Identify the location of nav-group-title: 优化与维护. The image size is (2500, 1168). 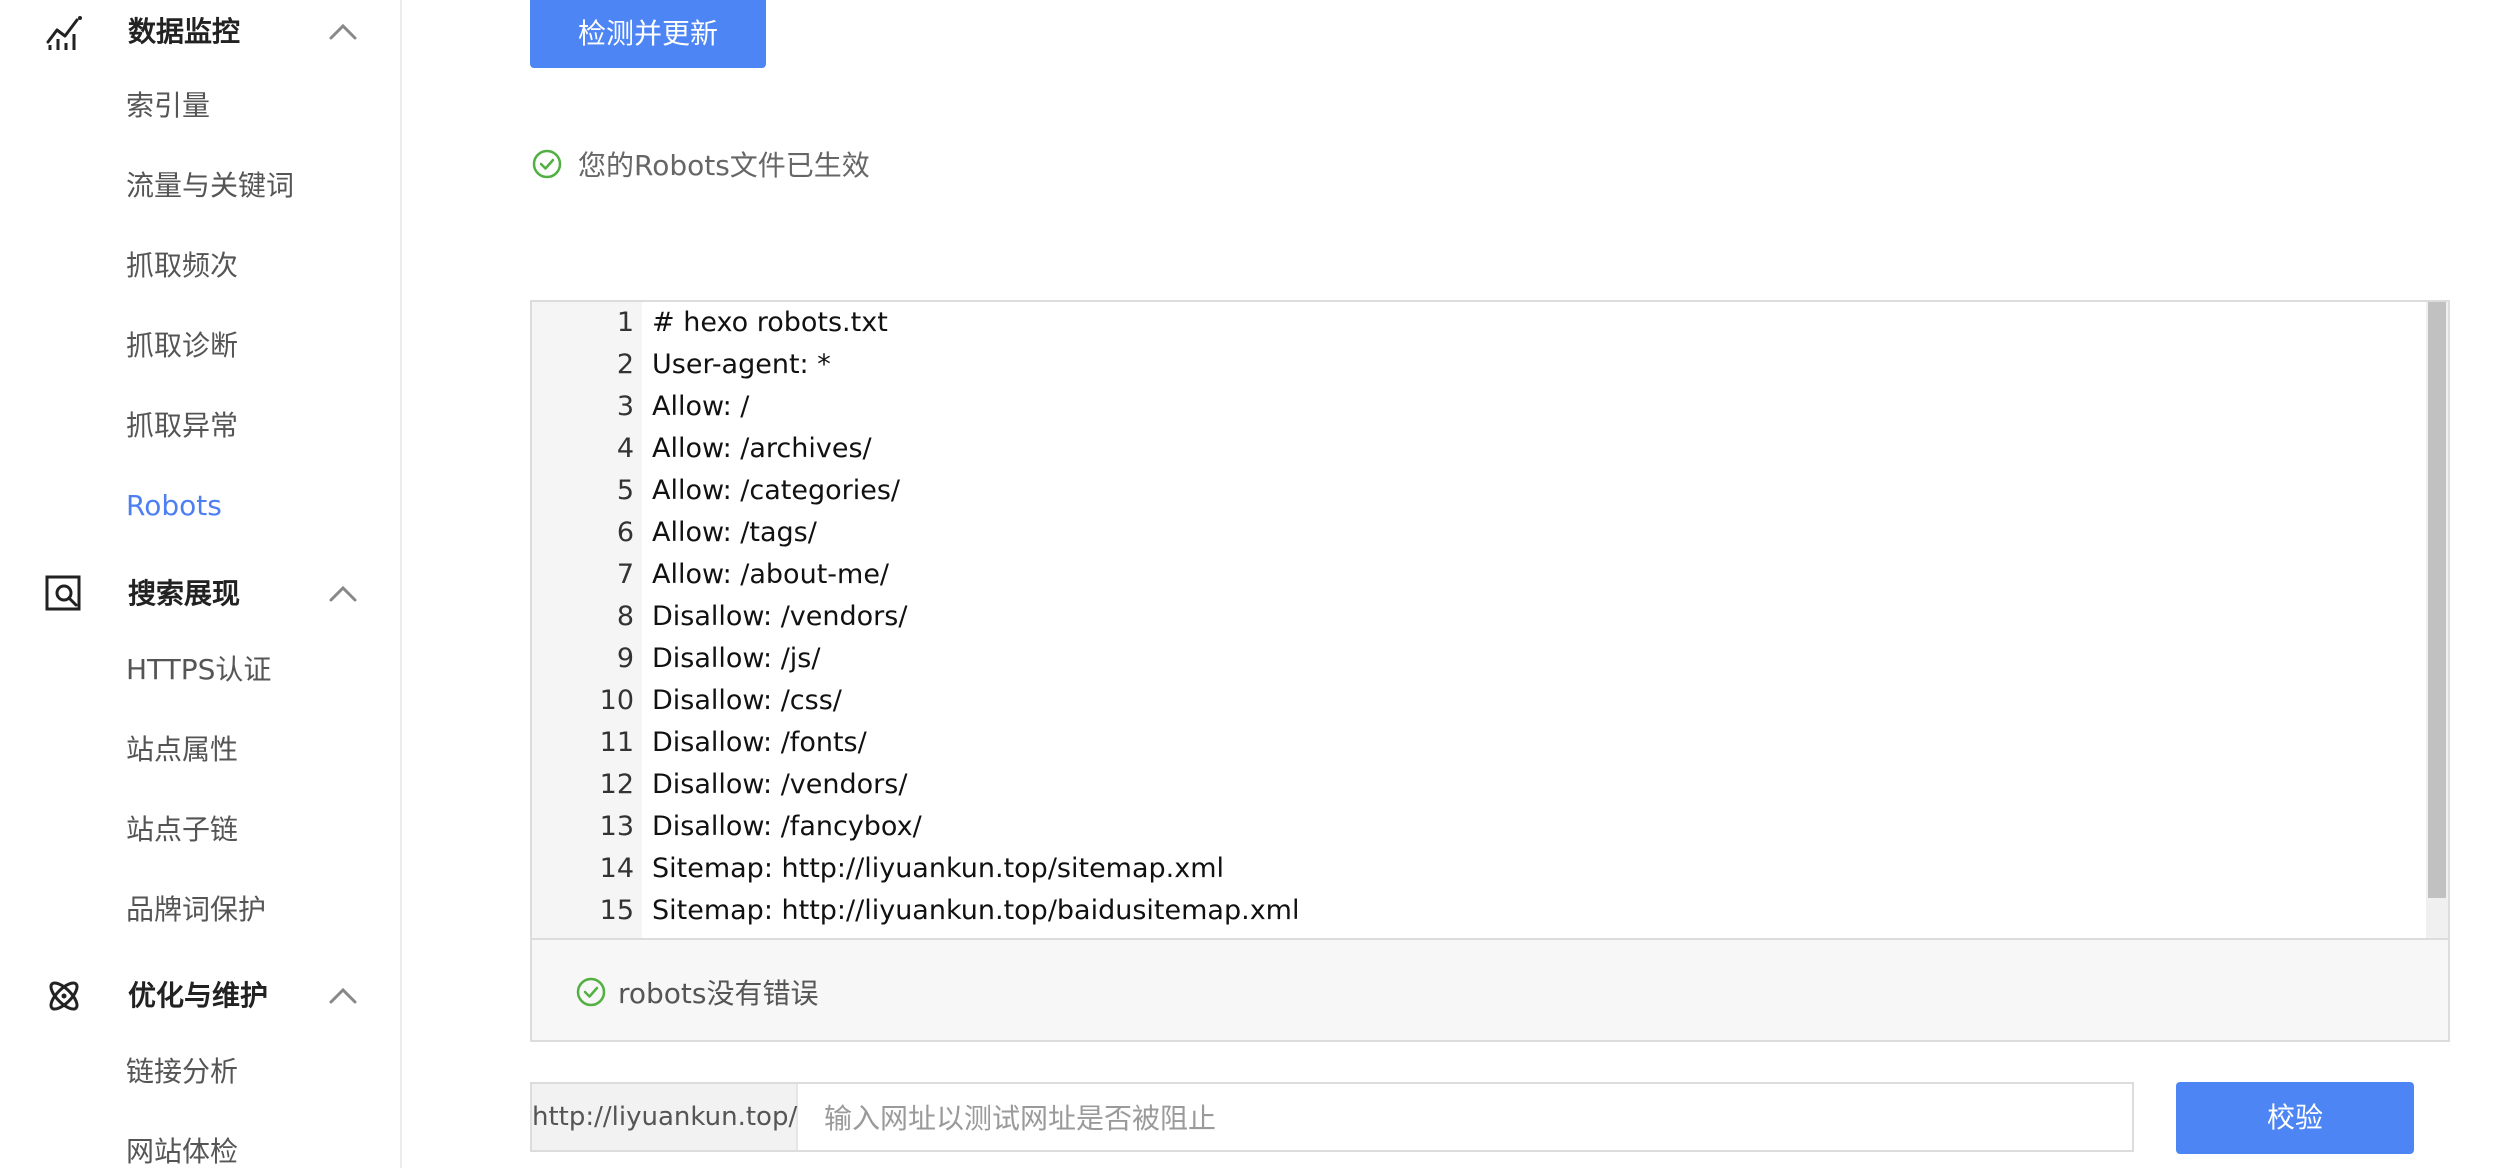
(198, 995).